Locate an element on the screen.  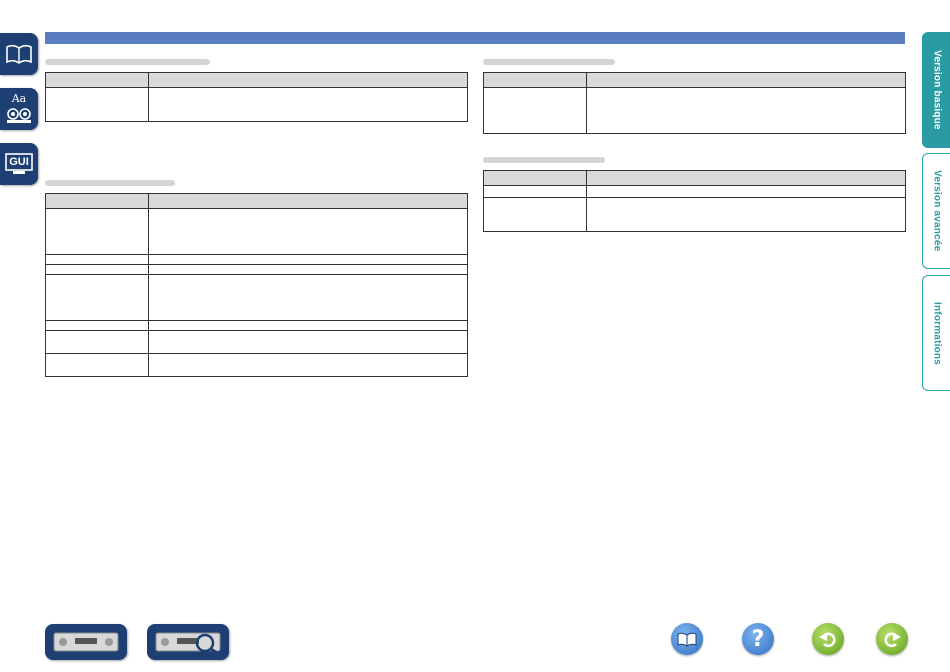
tab-book is located at coordinates (19, 54).